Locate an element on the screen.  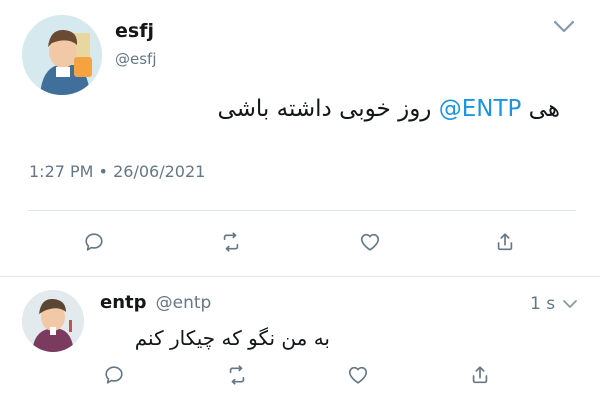
like-button is located at coordinates (370, 242).